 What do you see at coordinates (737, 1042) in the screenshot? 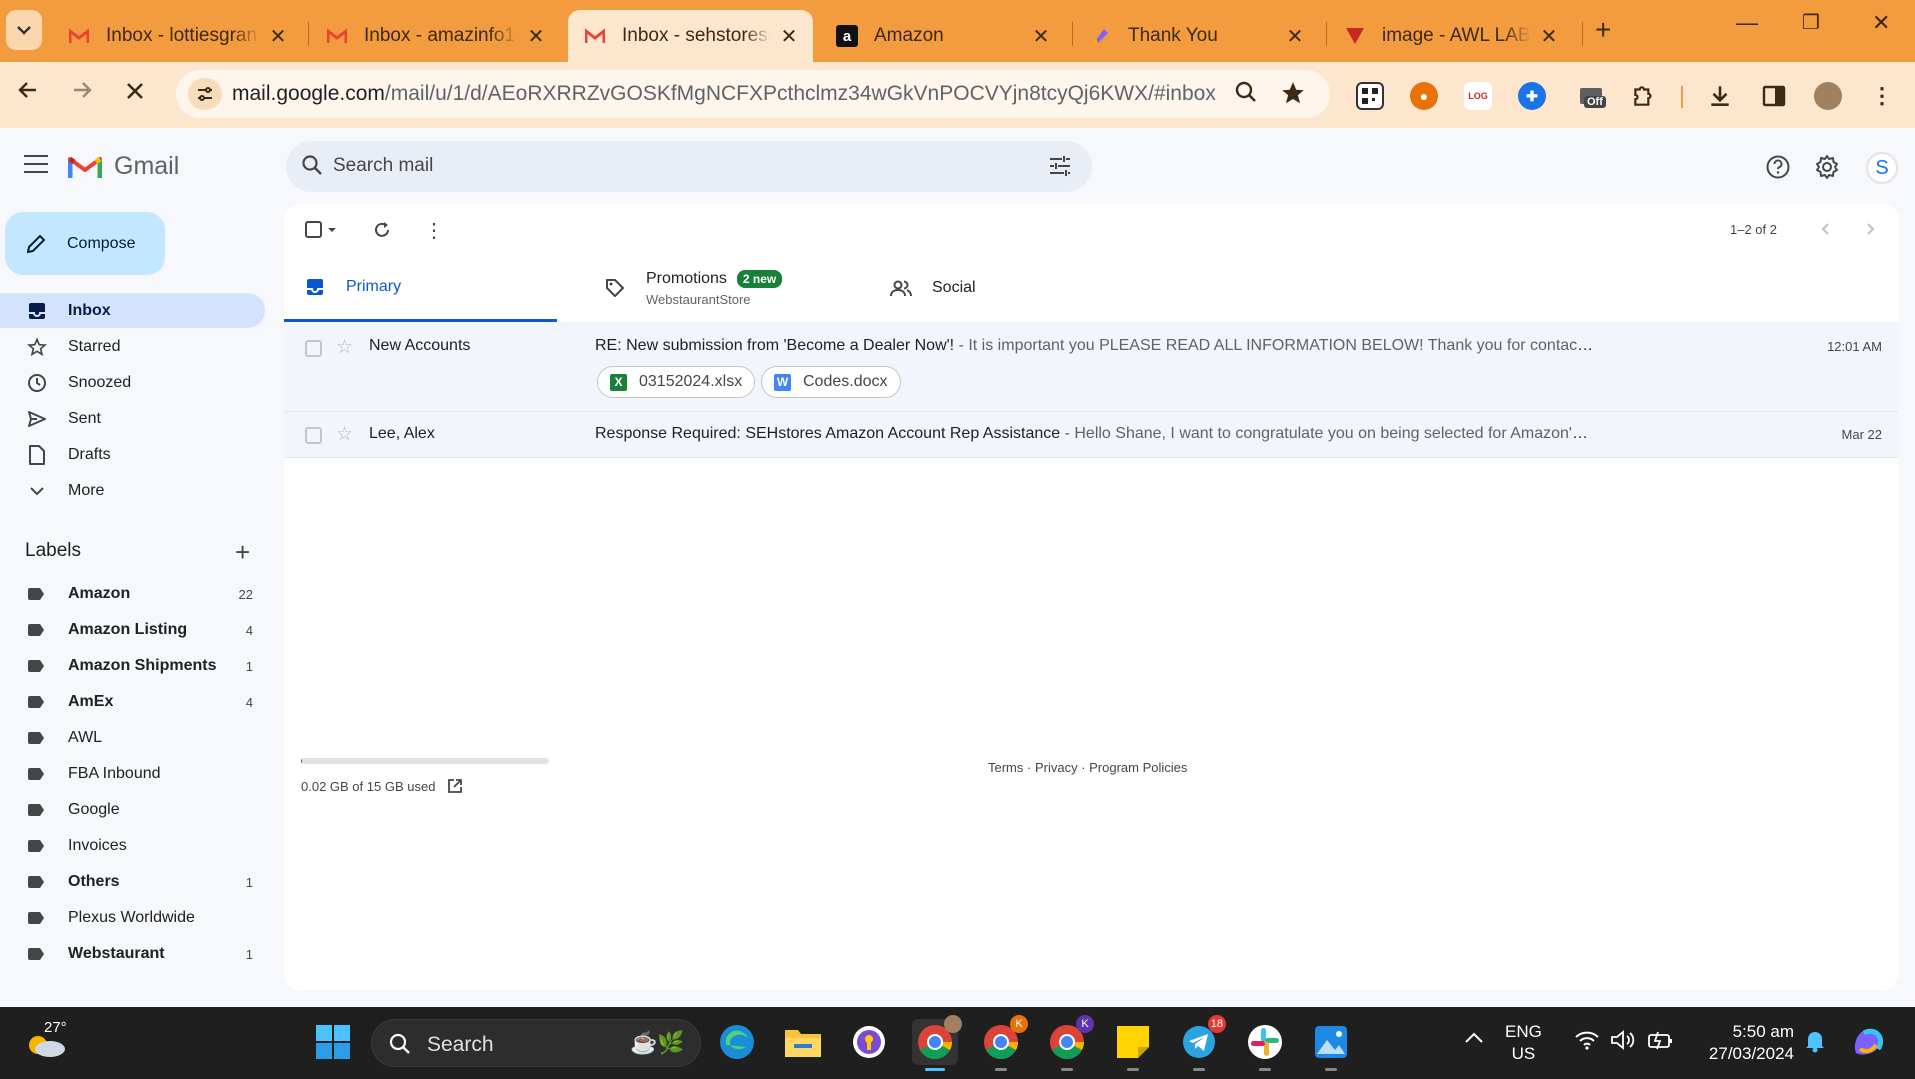
I see `edge-icon` at bounding box center [737, 1042].